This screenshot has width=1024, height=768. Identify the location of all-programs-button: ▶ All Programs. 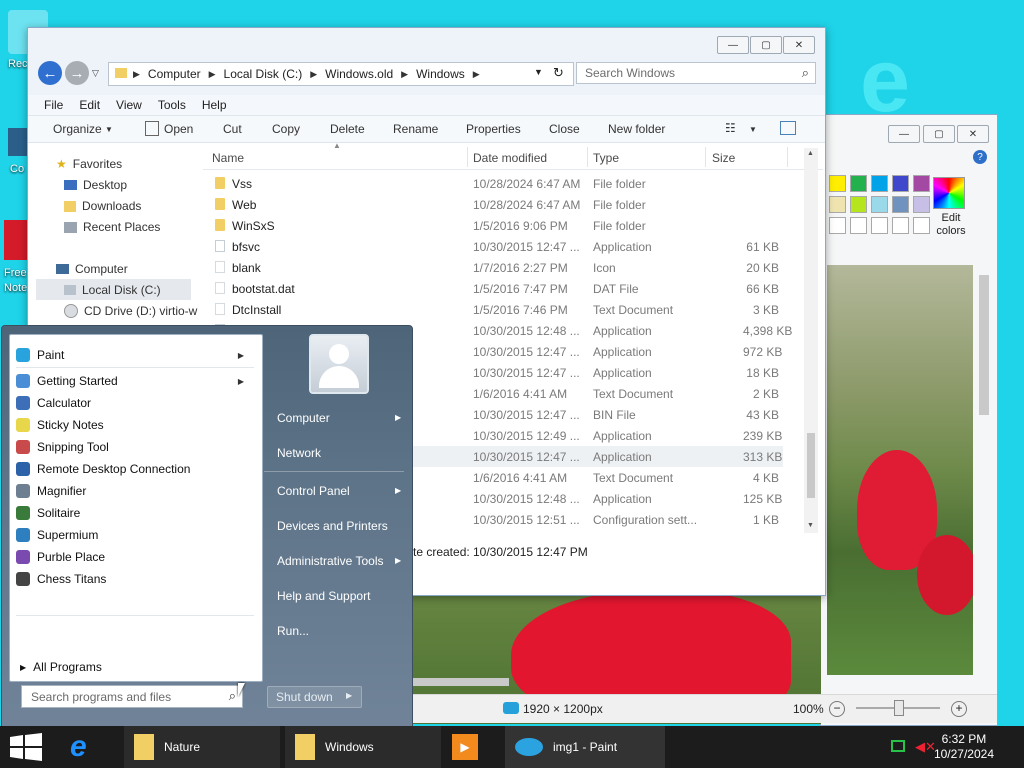
(61, 667).